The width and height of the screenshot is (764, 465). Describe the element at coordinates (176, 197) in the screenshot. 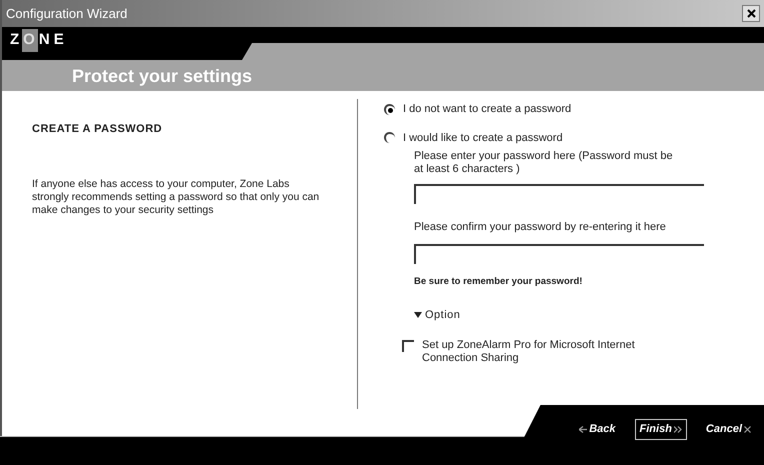

I see `description-text: If anyone else has access to your computer, Zone Labs strongly recommends setting a password so that only you can make changes to your security settings` at that location.